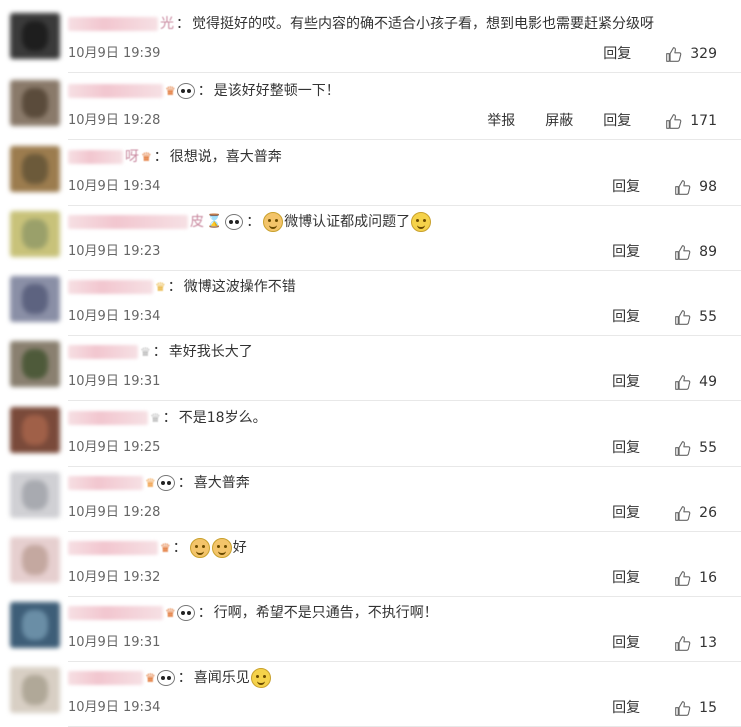  What do you see at coordinates (695, 708) in the screenshot?
I see `like-button: 15` at bounding box center [695, 708].